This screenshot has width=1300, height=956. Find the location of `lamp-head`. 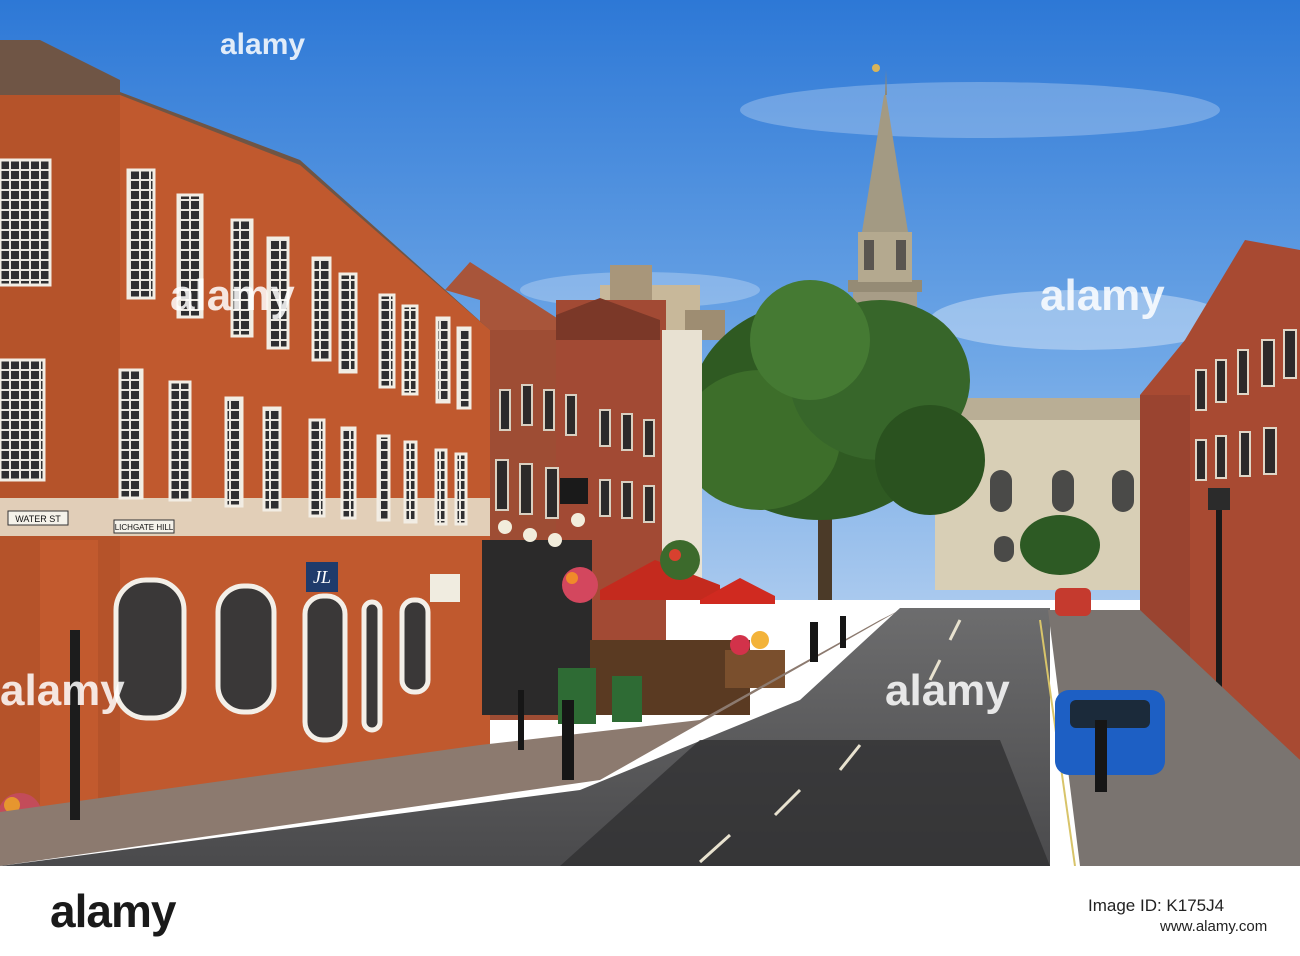

lamp-head is located at coordinates (1219, 499).